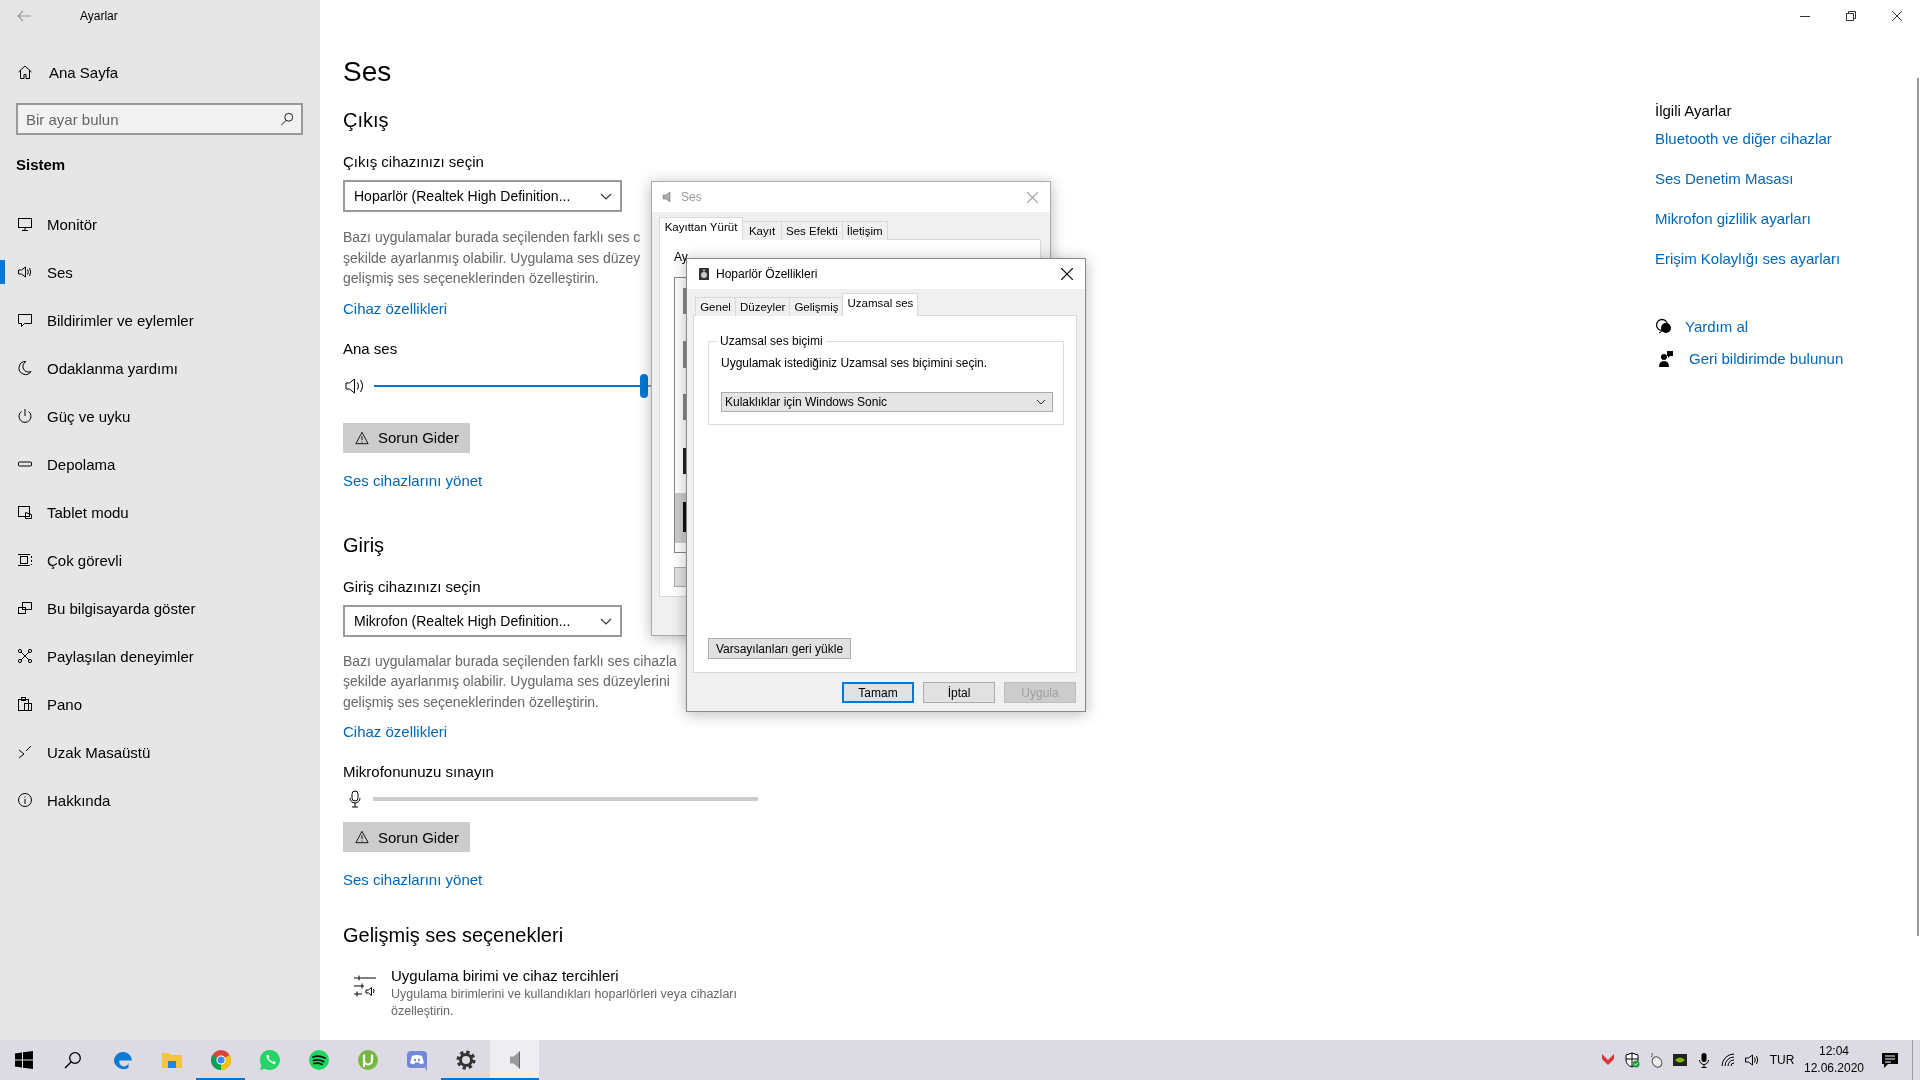 This screenshot has height=1080, width=1920. What do you see at coordinates (150, 72) in the screenshot?
I see `home-link: Ana Sayfa` at bounding box center [150, 72].